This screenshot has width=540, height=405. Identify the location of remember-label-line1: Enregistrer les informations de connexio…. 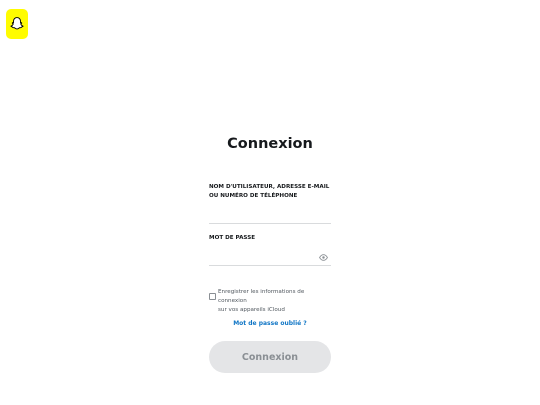
(261, 296).